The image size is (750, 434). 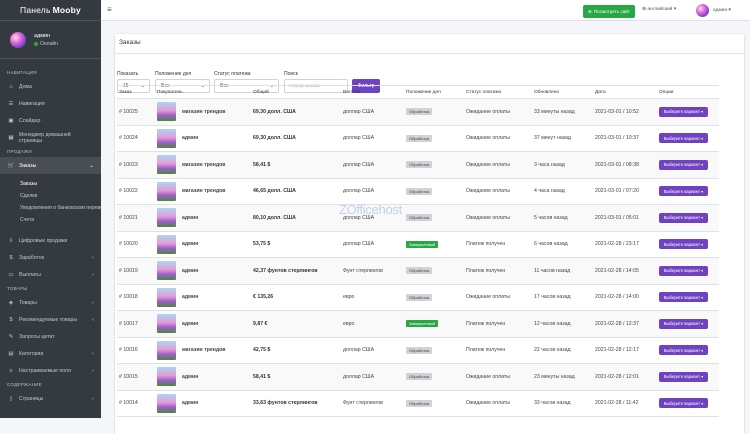 What do you see at coordinates (204, 111) in the screenshot?
I see `buyer-name: магазин трендов` at bounding box center [204, 111].